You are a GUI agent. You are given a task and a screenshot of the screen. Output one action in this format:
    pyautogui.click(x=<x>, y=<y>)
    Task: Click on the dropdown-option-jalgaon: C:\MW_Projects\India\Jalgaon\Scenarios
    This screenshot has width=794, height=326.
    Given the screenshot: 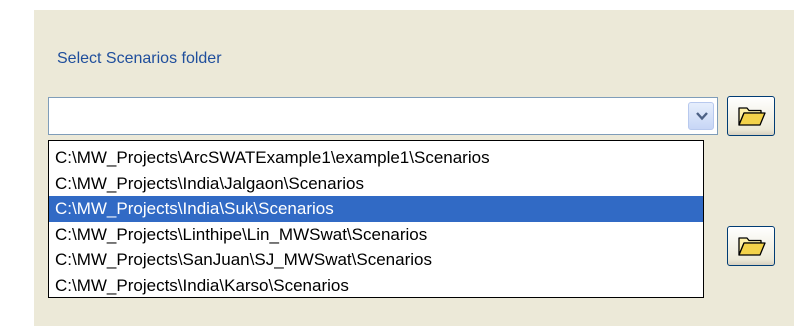 What is the action you would take?
    pyautogui.click(x=376, y=184)
    